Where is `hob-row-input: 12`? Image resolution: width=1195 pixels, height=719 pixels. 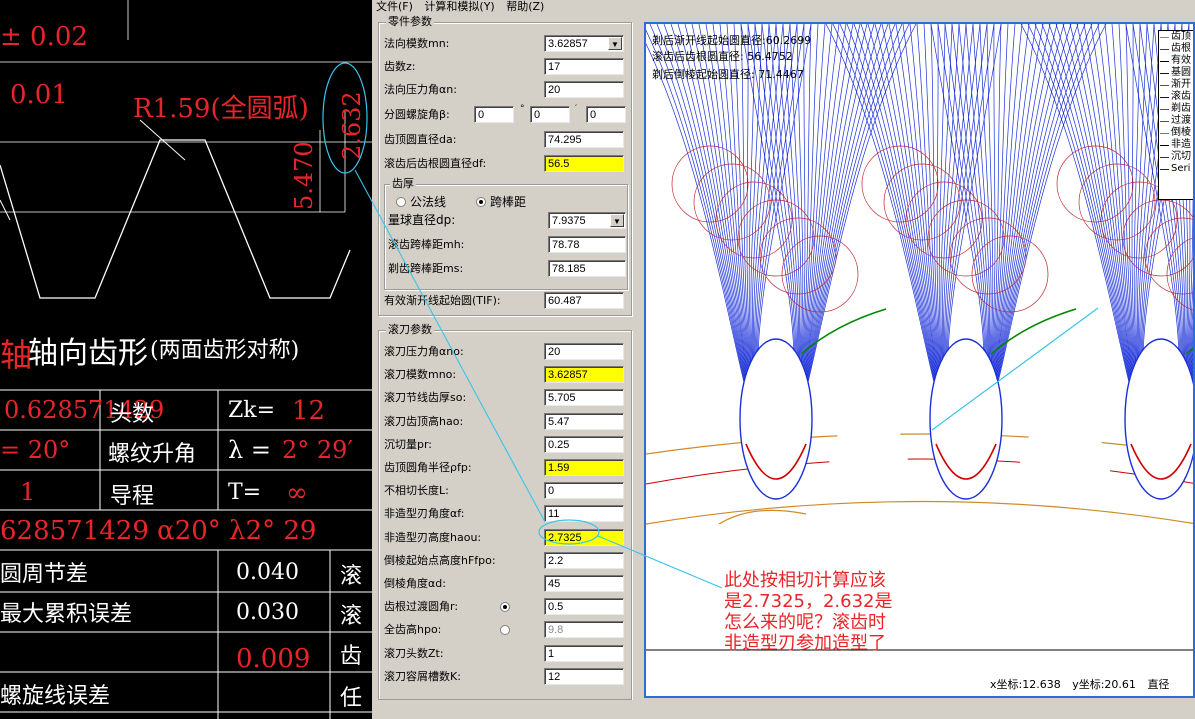
hob-row-input: 12 is located at coordinates (584, 676).